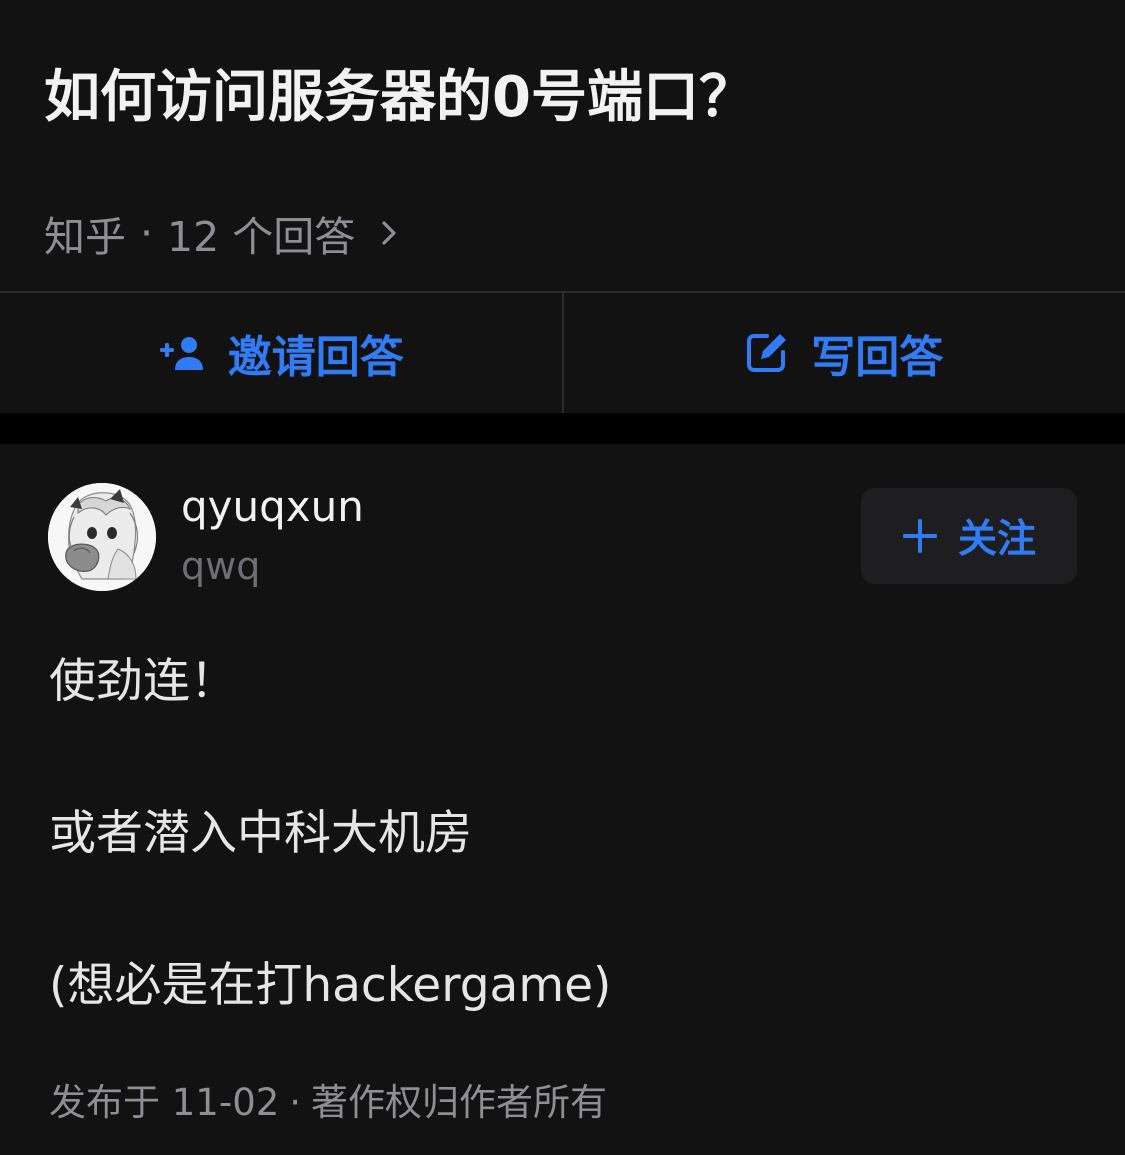 The height and width of the screenshot is (1155, 1125). I want to click on question-action-bar: 邀请回答 写回答, so click(562, 352).